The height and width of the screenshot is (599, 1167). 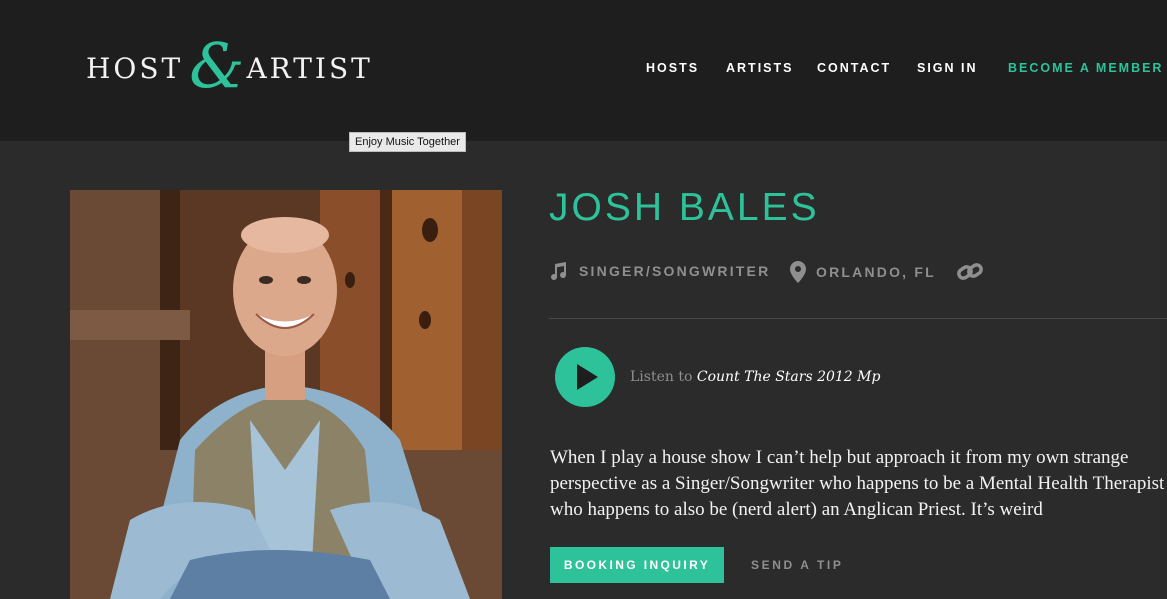 I want to click on location-pin-icon, so click(x=798, y=272).